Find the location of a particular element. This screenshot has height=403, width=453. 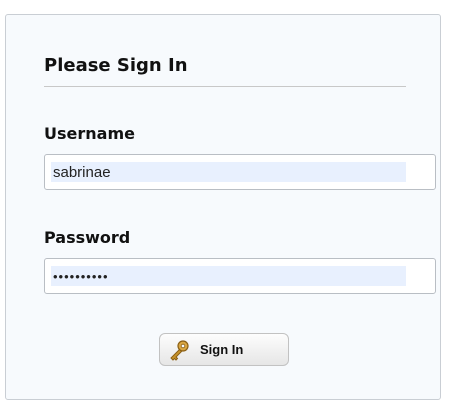

password-input is located at coordinates (228, 276).